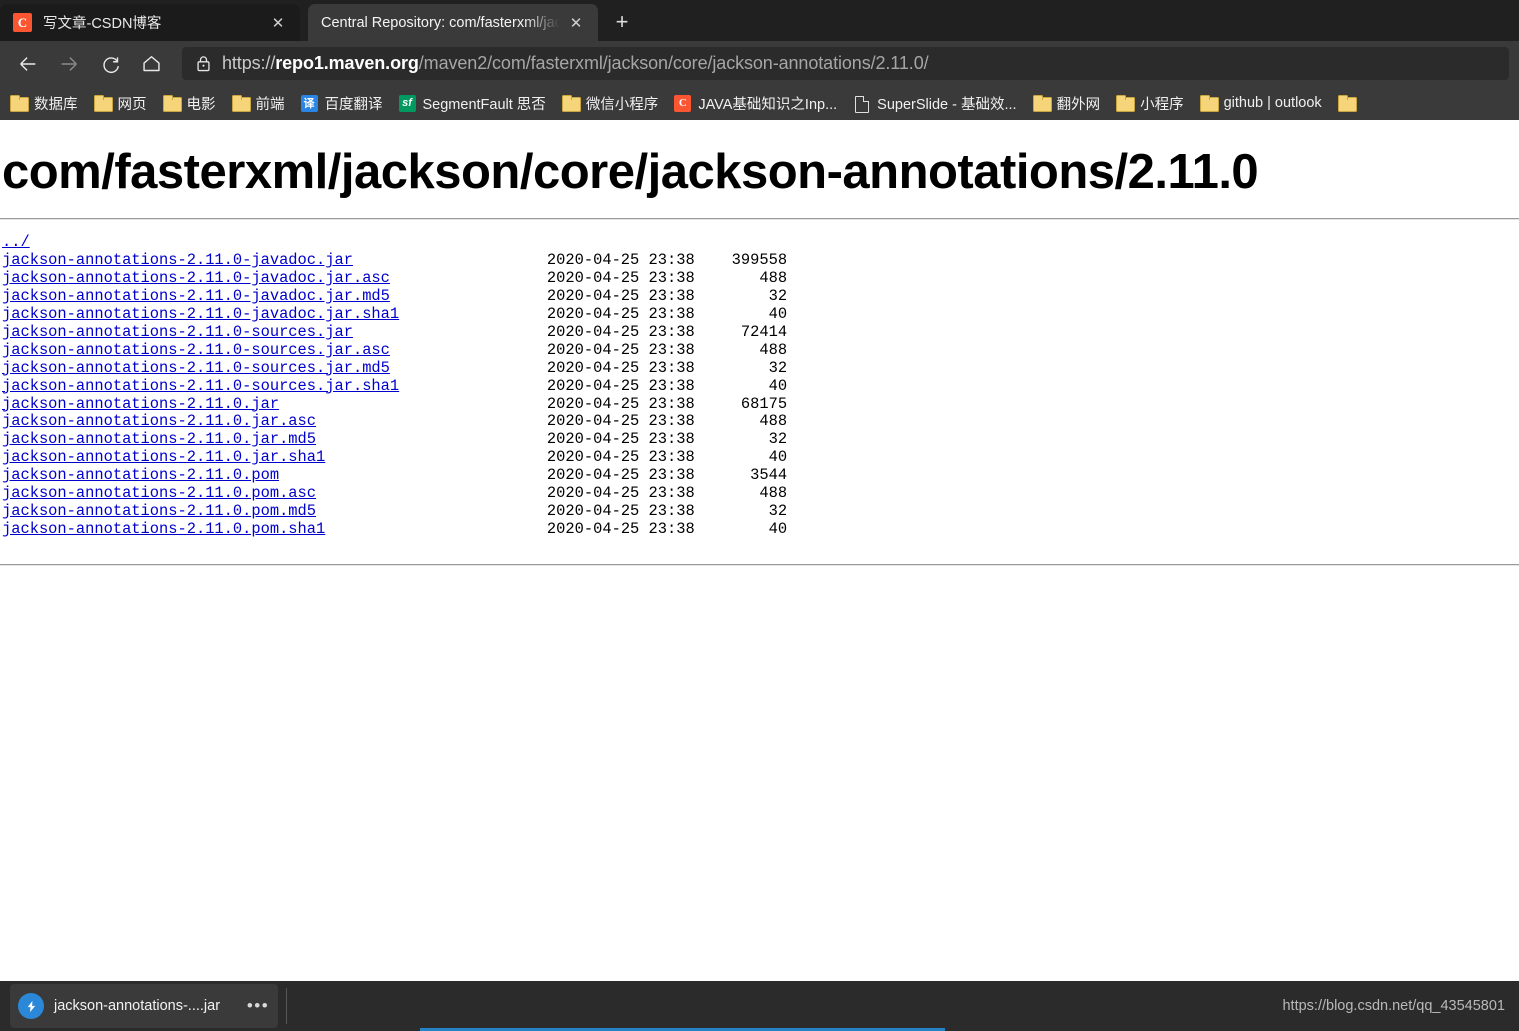 This screenshot has width=1519, height=1031. I want to click on file-link: jackson-annotations-2.11.0.pom.asc, so click(159, 493).